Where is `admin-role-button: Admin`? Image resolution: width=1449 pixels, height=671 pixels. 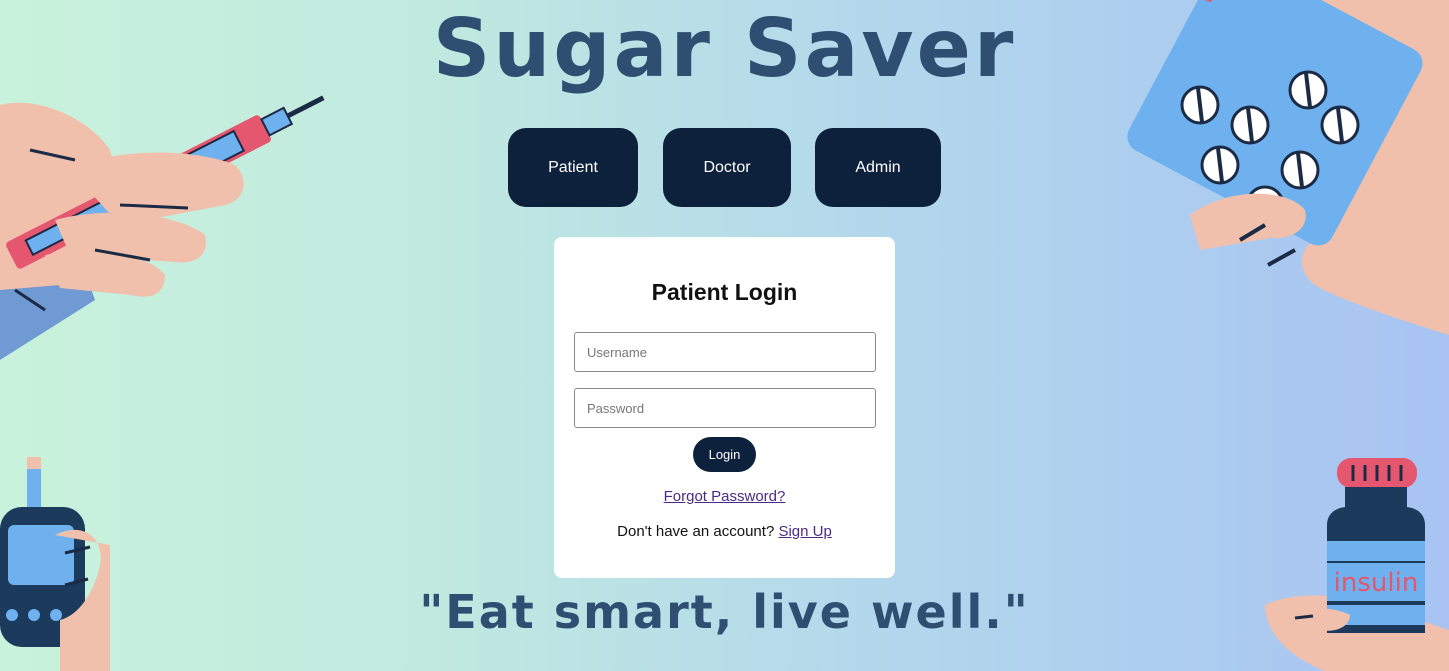
admin-role-button: Admin is located at coordinates (878, 167).